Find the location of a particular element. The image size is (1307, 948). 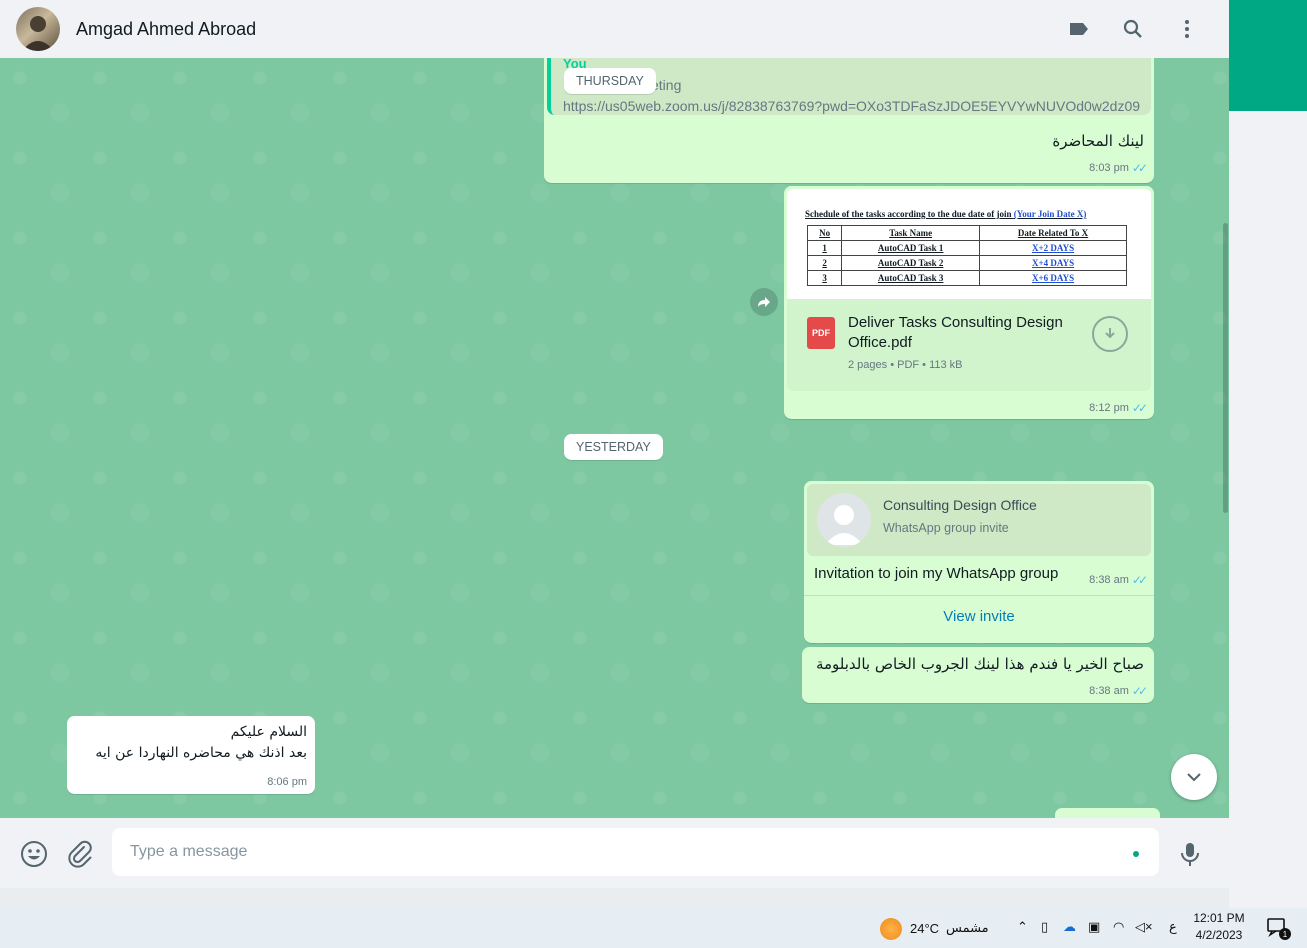

message-text: لينك المحاضرة is located at coordinates (1098, 141).